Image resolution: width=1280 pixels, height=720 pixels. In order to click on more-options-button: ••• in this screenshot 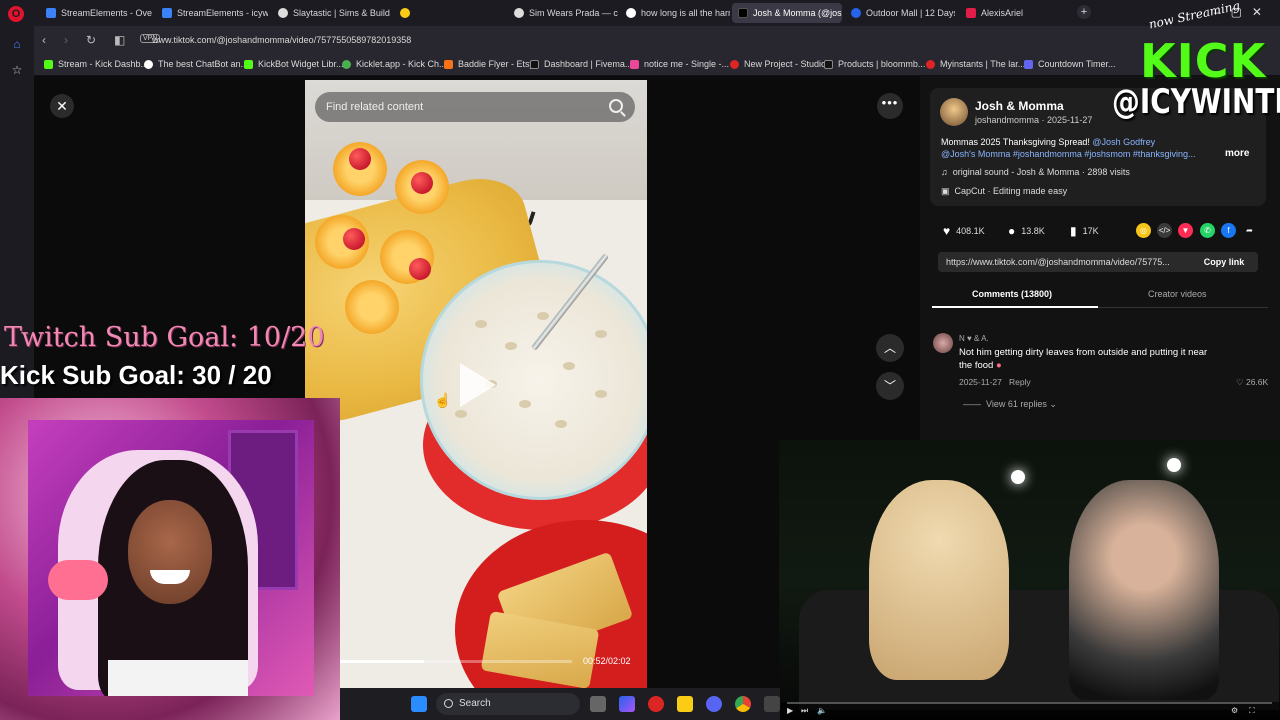, I will do `click(890, 106)`.